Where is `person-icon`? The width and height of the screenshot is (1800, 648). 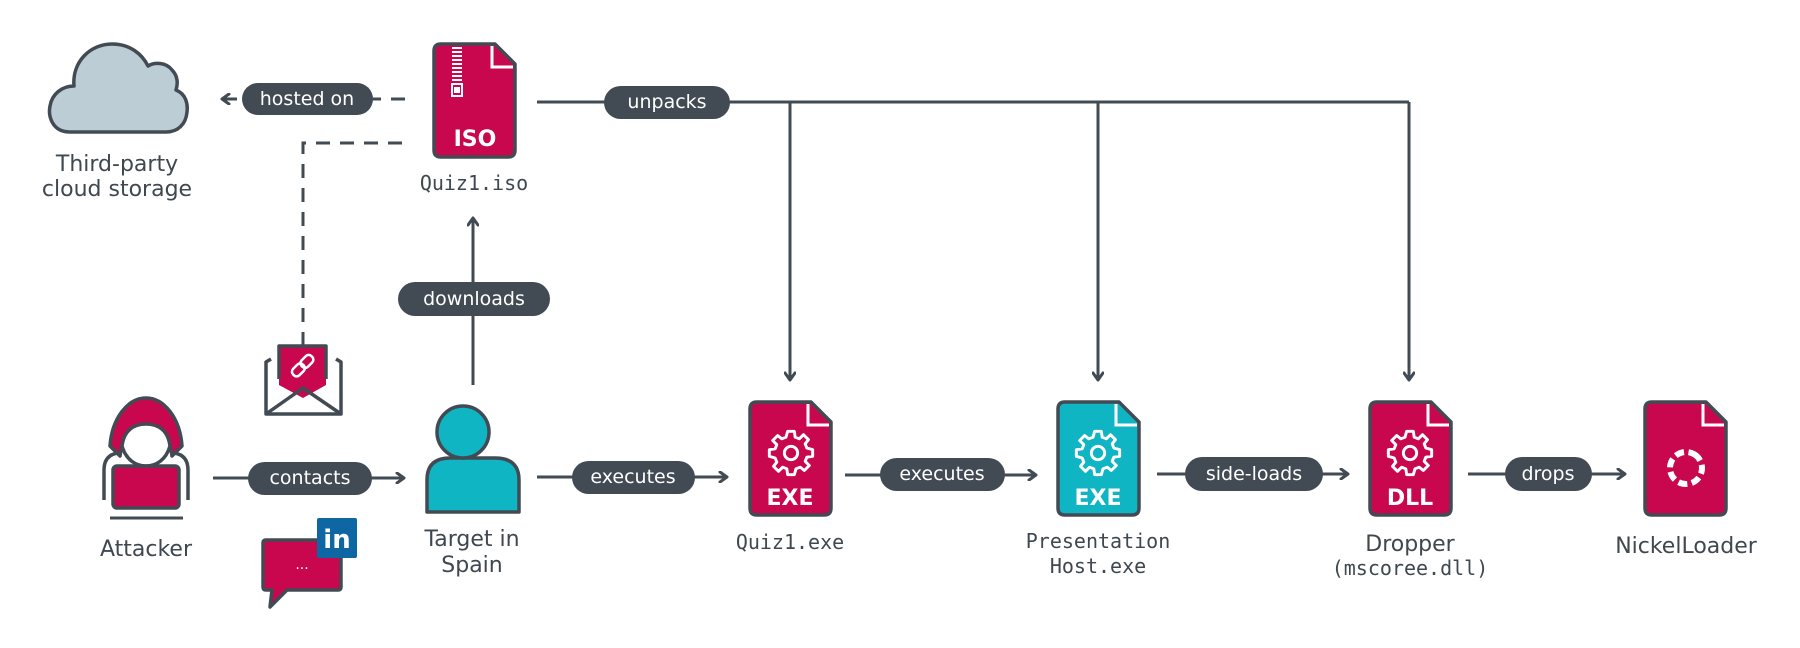 person-icon is located at coordinates (473, 459).